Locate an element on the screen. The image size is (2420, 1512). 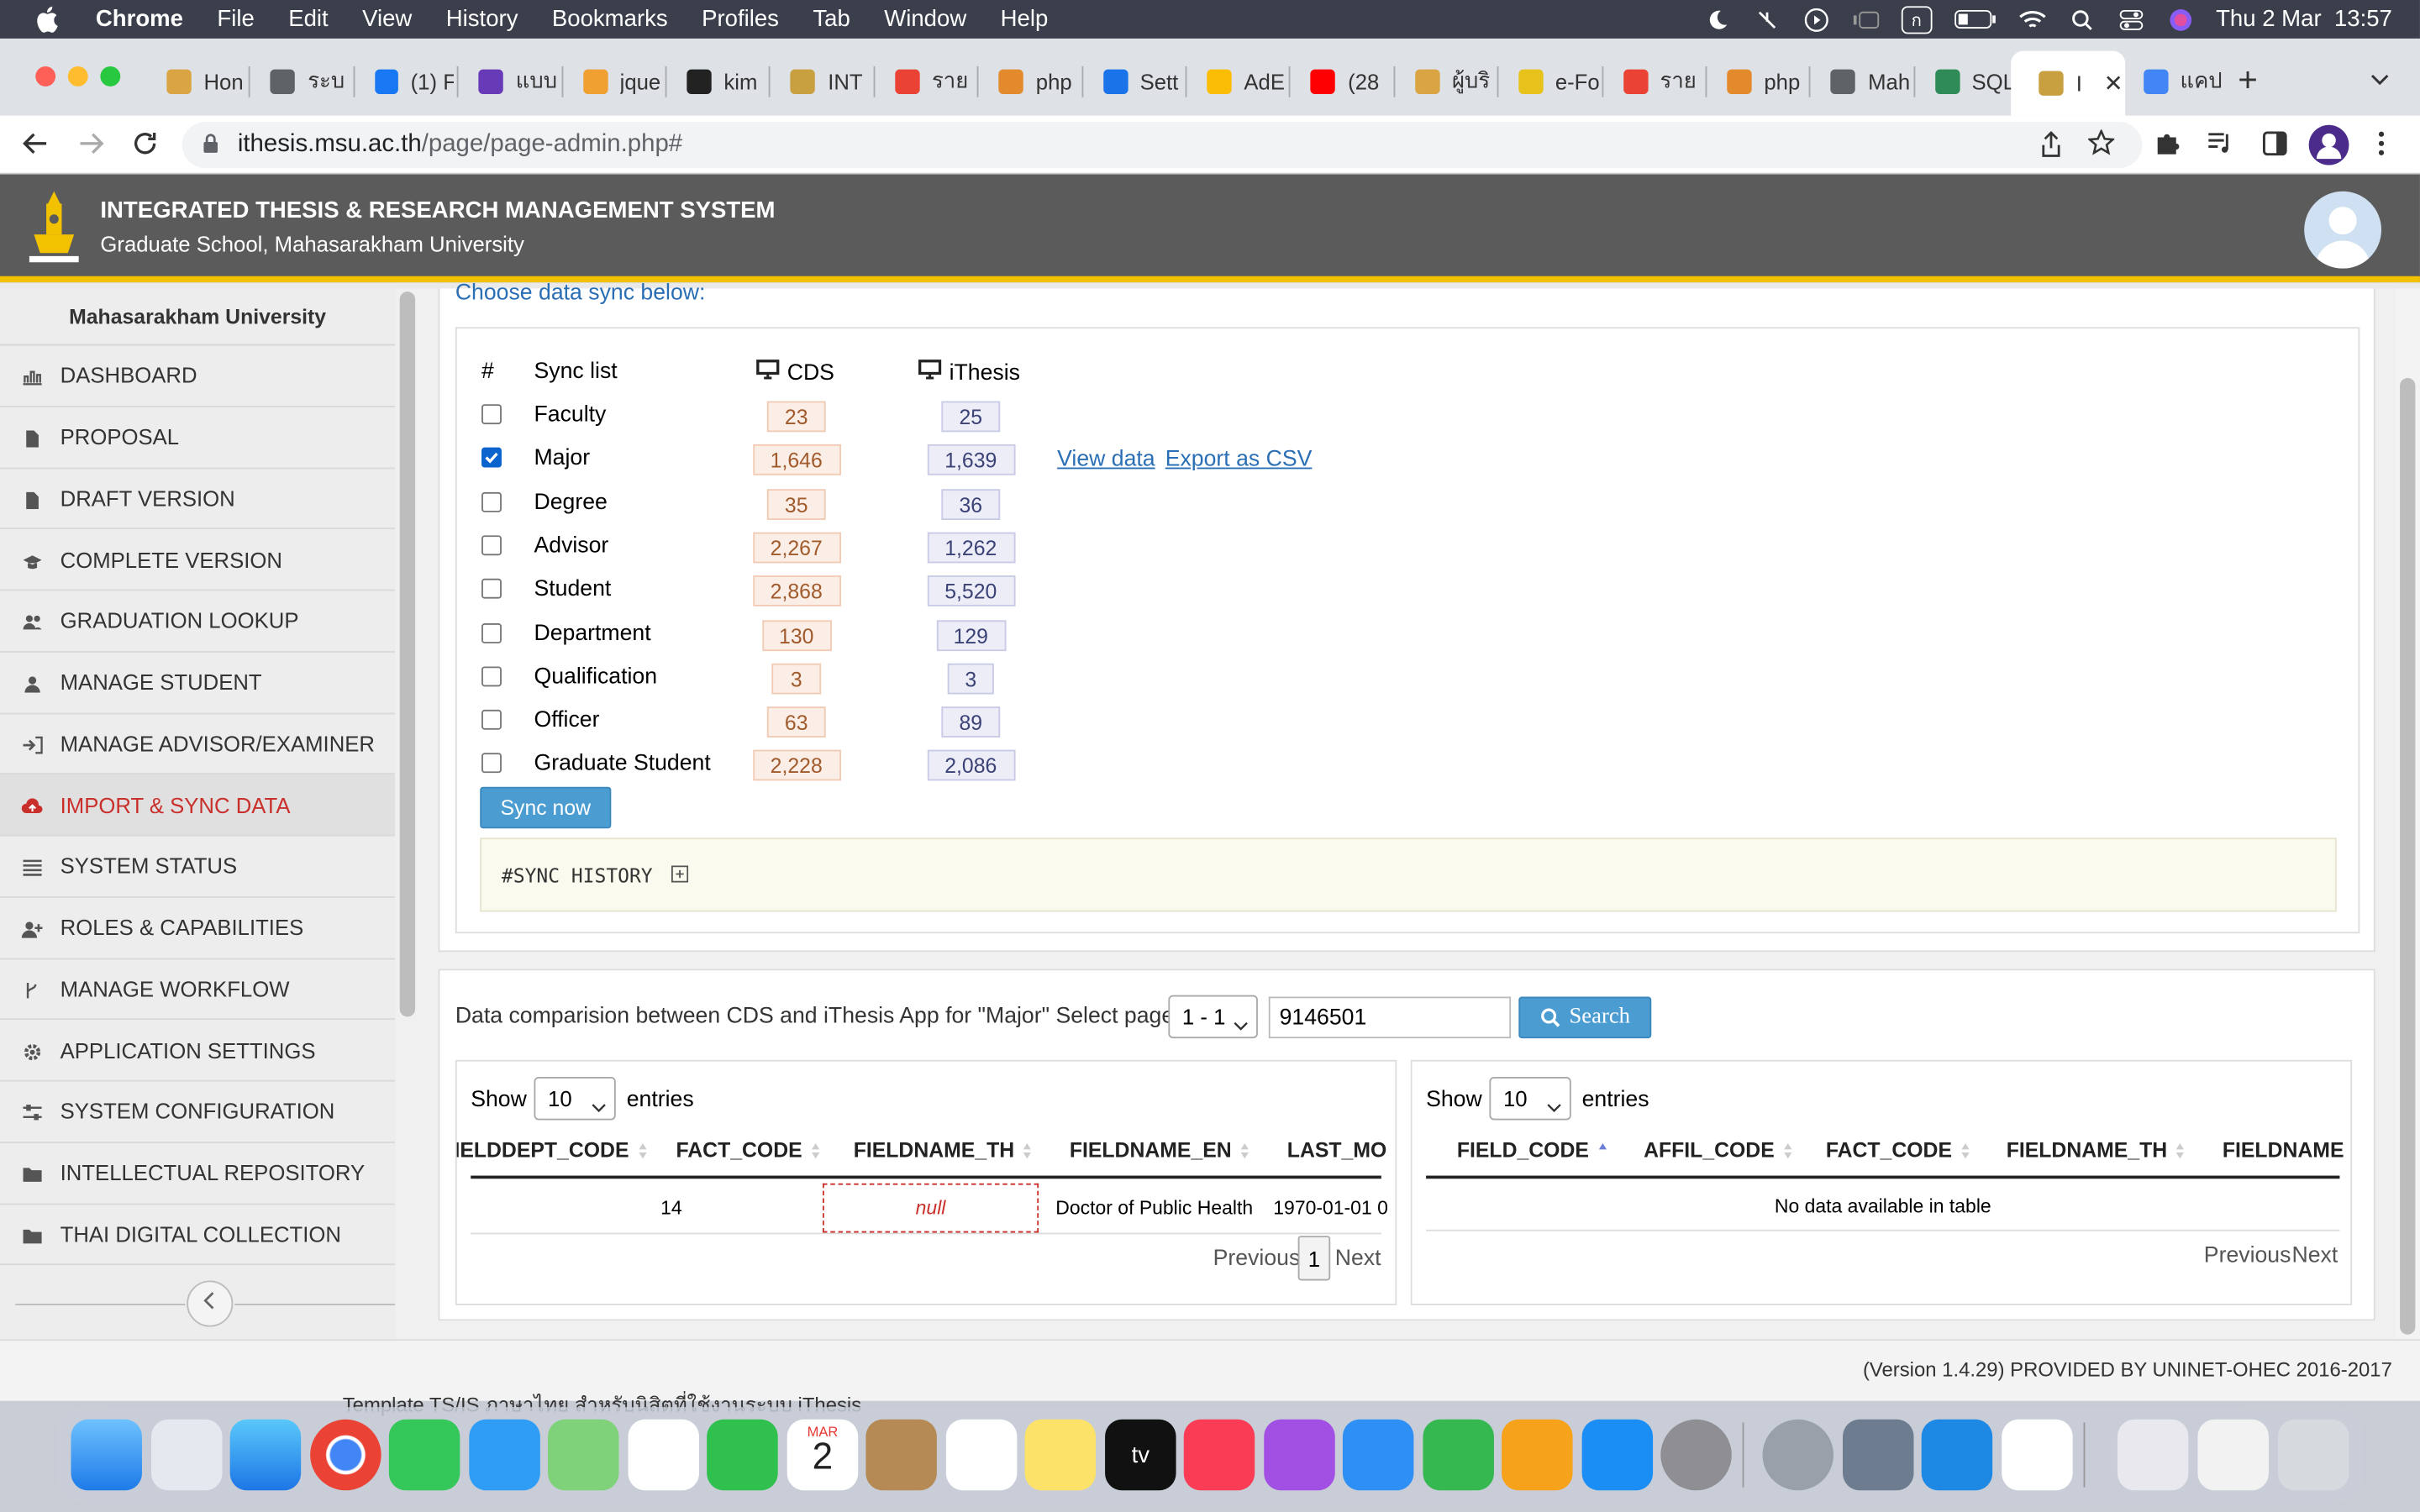
menu-app-name: Chrome is located at coordinates (139, 19).